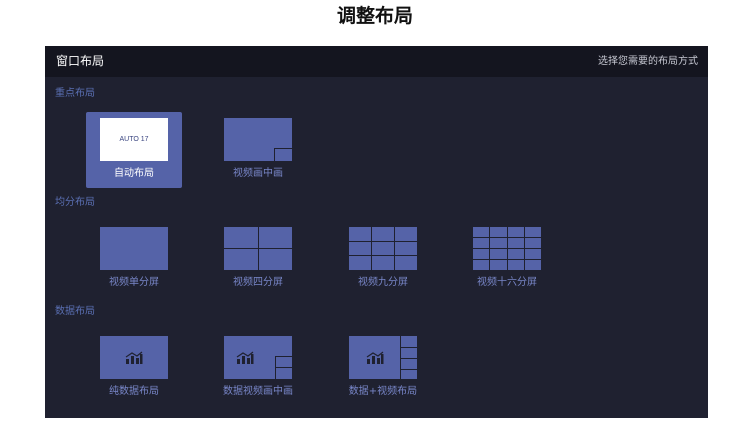 The width and height of the screenshot is (750, 428). I want to click on layout-option-video-single: 视频单分屏, so click(134, 259).